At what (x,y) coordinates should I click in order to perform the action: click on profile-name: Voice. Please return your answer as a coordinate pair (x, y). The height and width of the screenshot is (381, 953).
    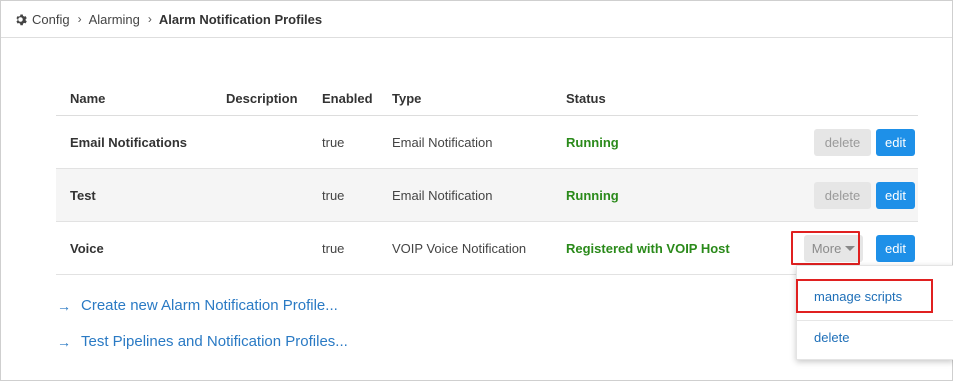
    Looking at the image, I should click on (87, 248).